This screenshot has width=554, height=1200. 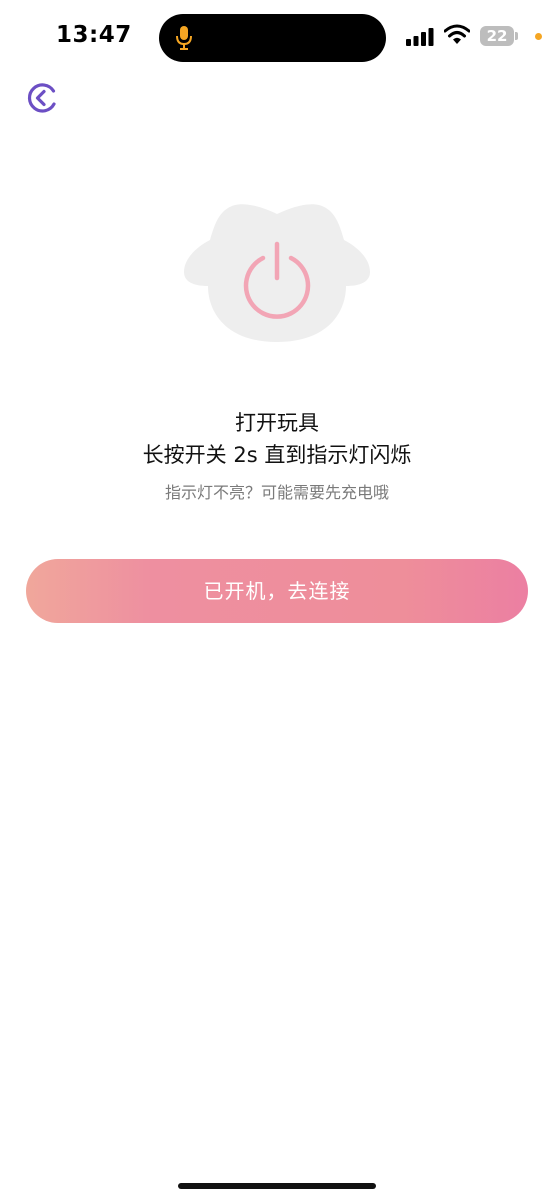 What do you see at coordinates (277, 1186) in the screenshot?
I see `home-indicator` at bounding box center [277, 1186].